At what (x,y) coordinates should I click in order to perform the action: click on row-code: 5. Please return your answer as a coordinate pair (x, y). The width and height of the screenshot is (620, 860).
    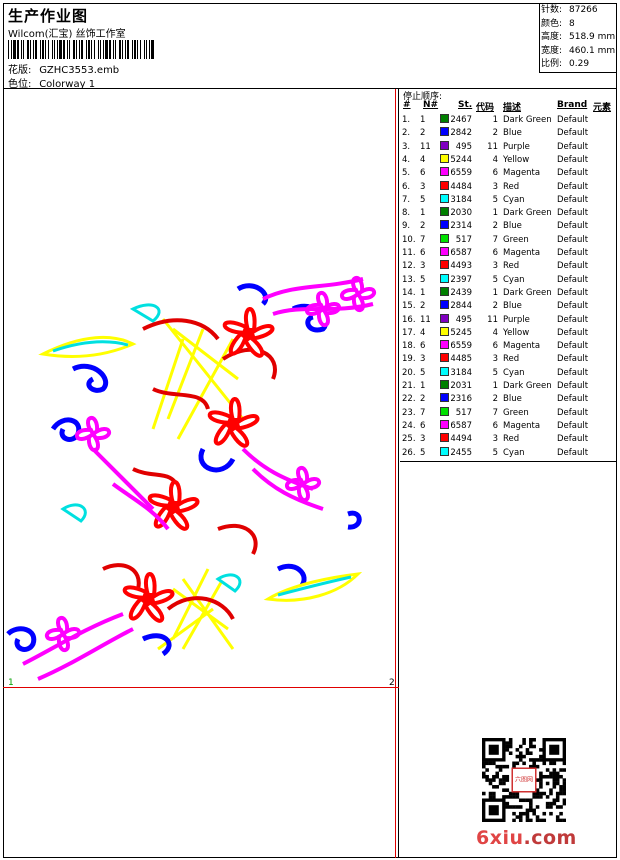
    Looking at the image, I should click on (495, 372).